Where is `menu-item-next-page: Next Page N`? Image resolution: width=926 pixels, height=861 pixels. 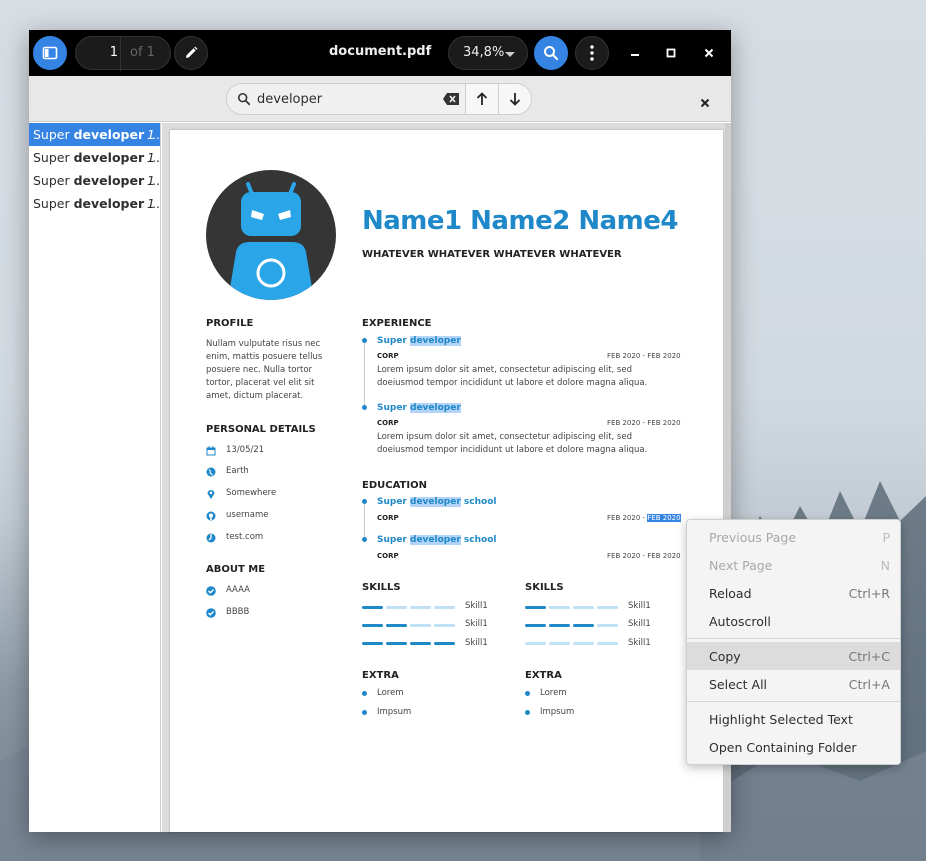 menu-item-next-page: Next Page N is located at coordinates (793, 565).